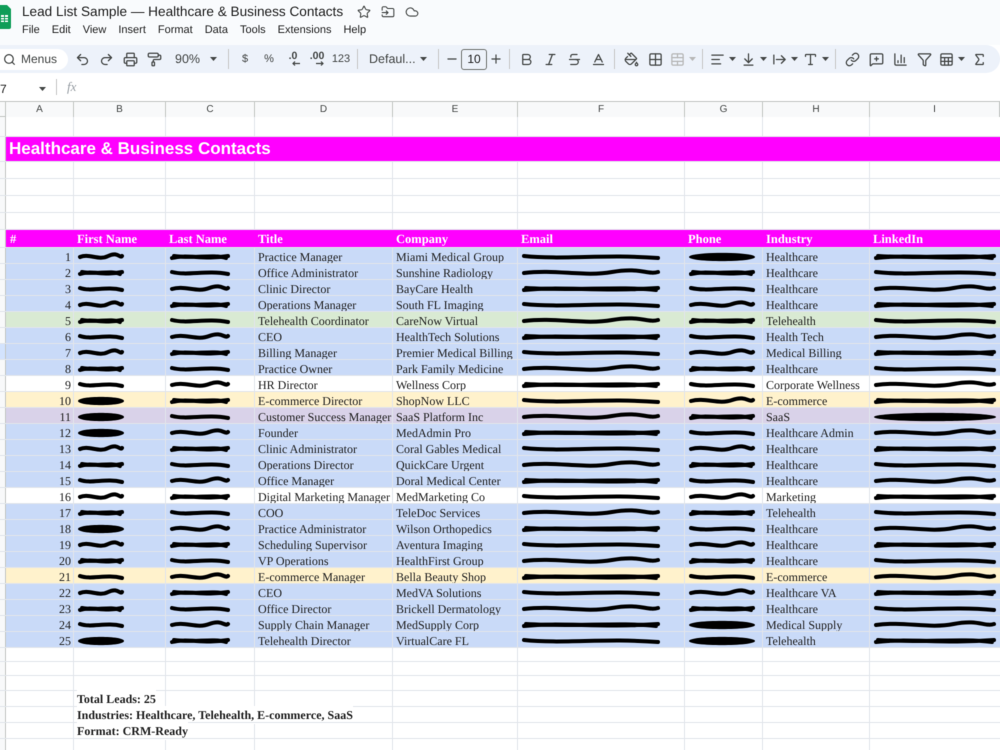 Image resolution: width=1000 pixels, height=750 pixels. What do you see at coordinates (196, 59) in the screenshot?
I see `zoom-dropdown: 90%` at bounding box center [196, 59].